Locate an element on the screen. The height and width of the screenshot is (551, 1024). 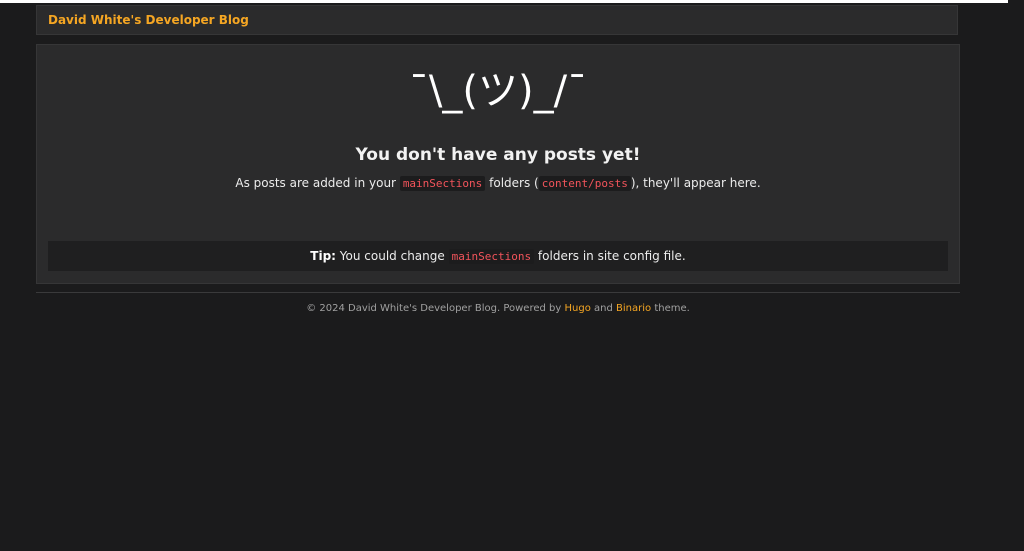
empty-state-title: You don't have any posts yet! is located at coordinates (498, 155).